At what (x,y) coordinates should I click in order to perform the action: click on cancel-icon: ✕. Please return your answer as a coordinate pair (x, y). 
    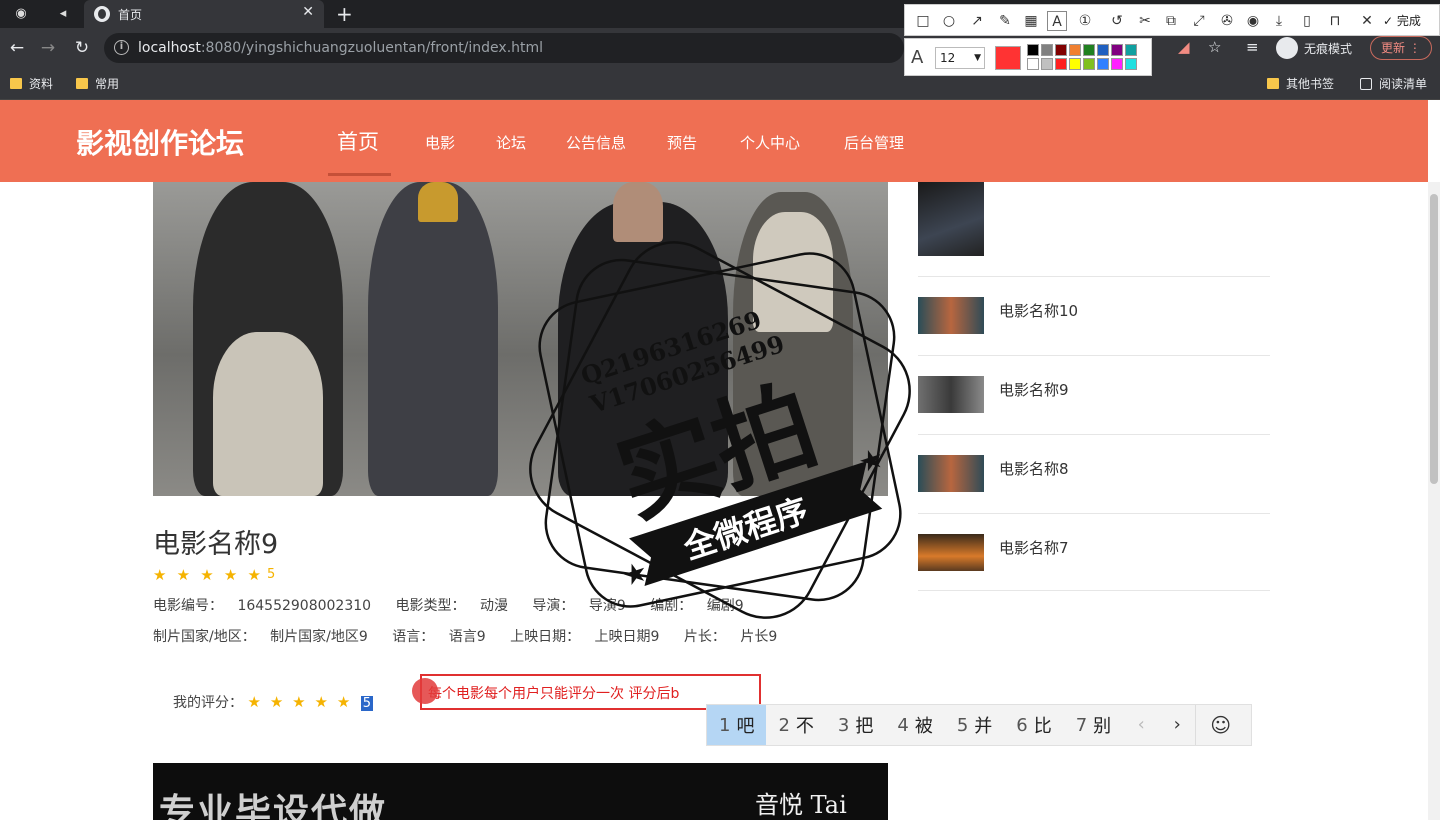
    Looking at the image, I should click on (1367, 21).